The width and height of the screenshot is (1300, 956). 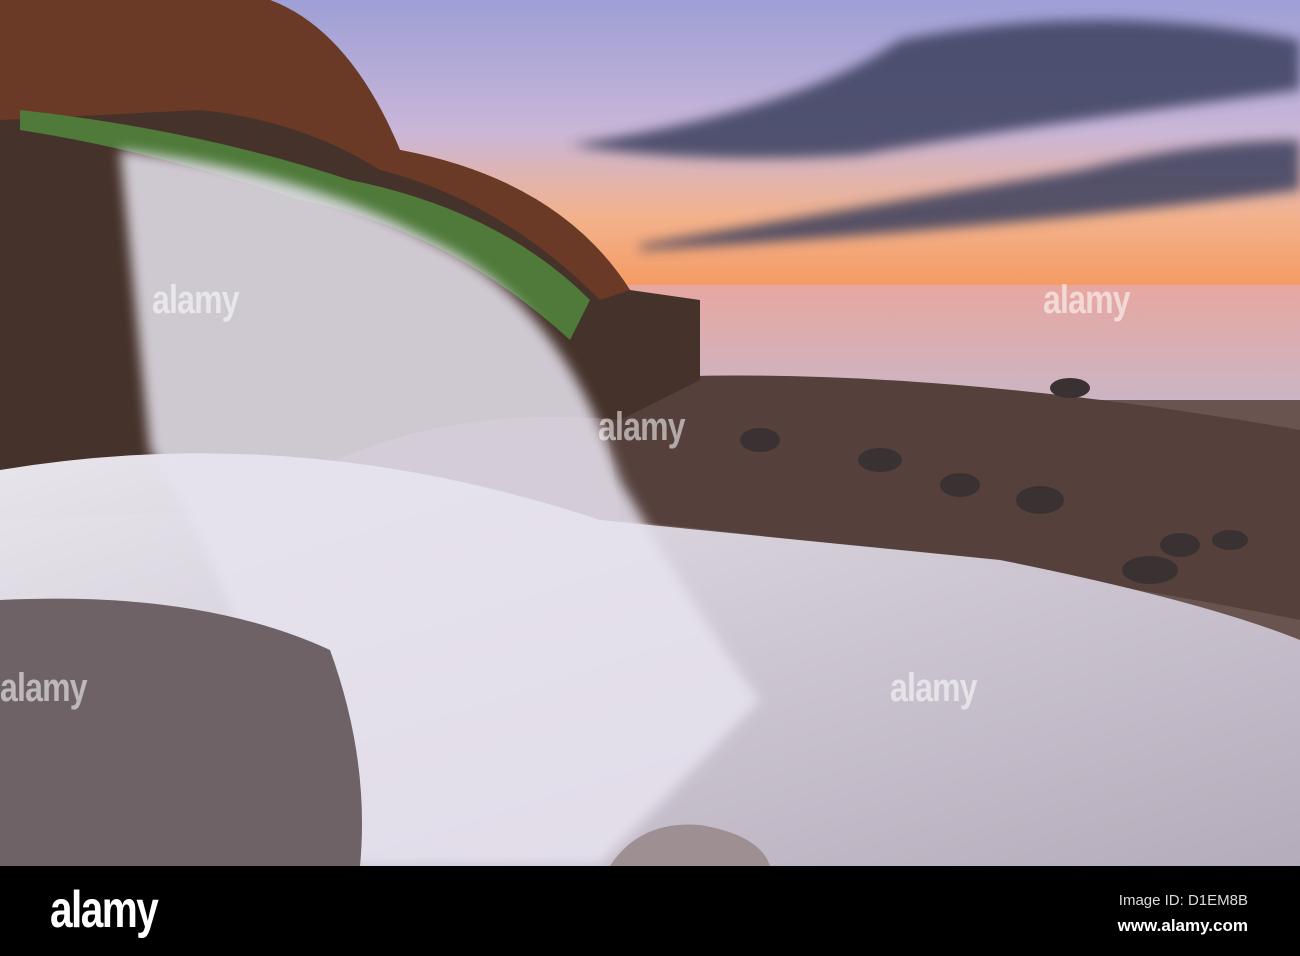 What do you see at coordinates (1183, 900) in the screenshot?
I see `image-id: Image ID: D1EM8B` at bounding box center [1183, 900].